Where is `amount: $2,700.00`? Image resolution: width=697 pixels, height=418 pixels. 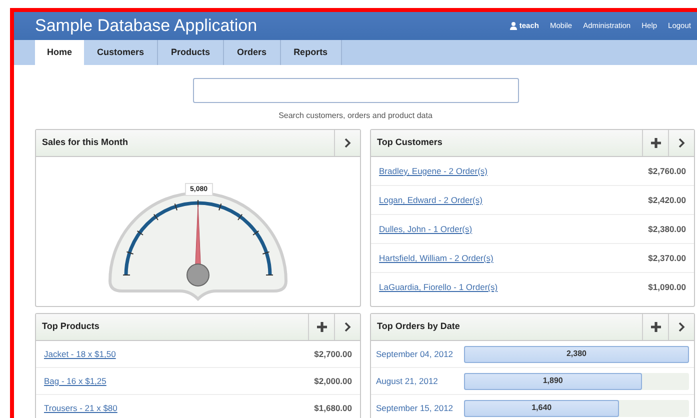
amount: $2,700.00 is located at coordinates (333, 354).